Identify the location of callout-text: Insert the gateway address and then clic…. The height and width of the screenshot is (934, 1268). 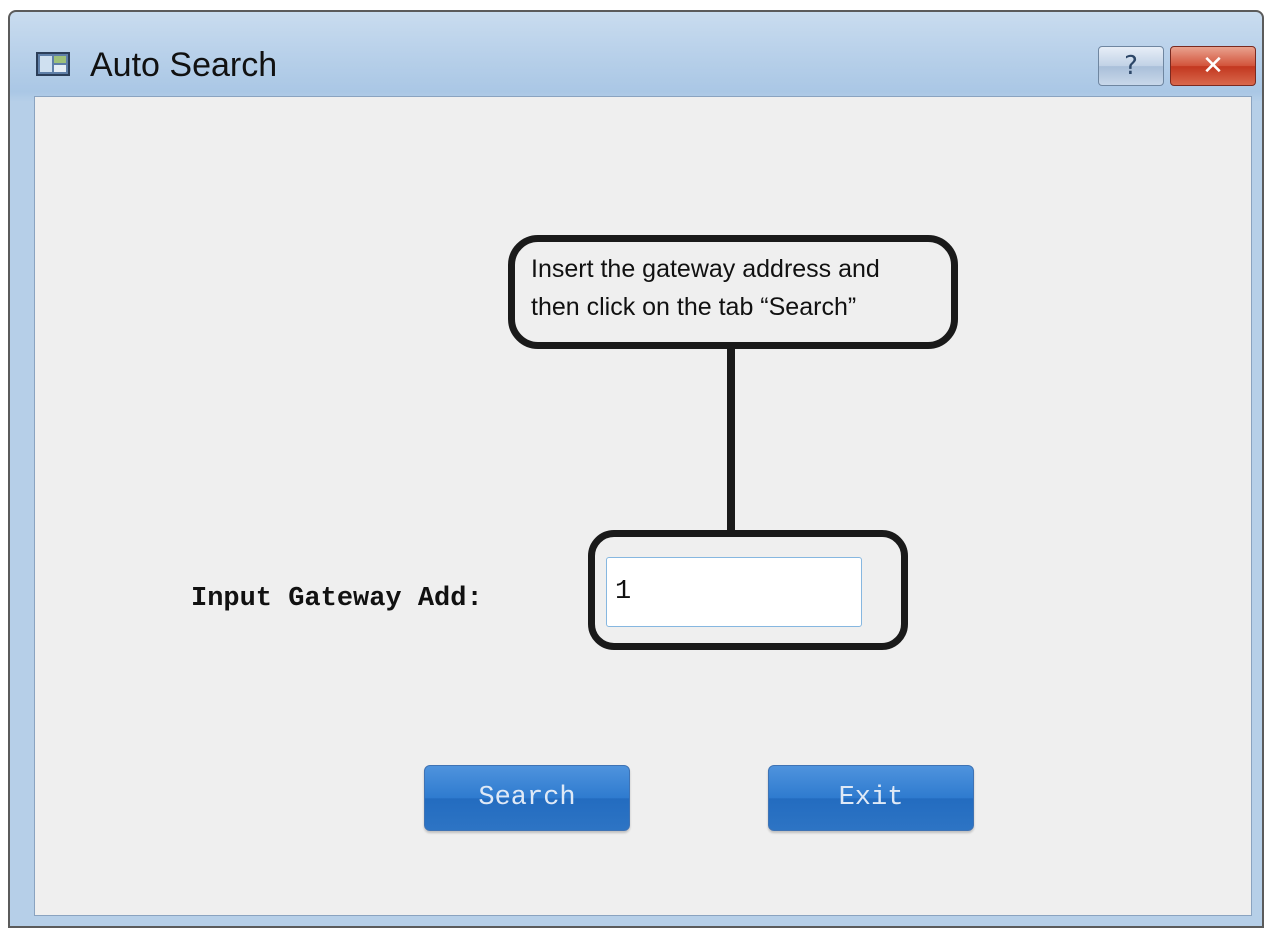
(705, 288).